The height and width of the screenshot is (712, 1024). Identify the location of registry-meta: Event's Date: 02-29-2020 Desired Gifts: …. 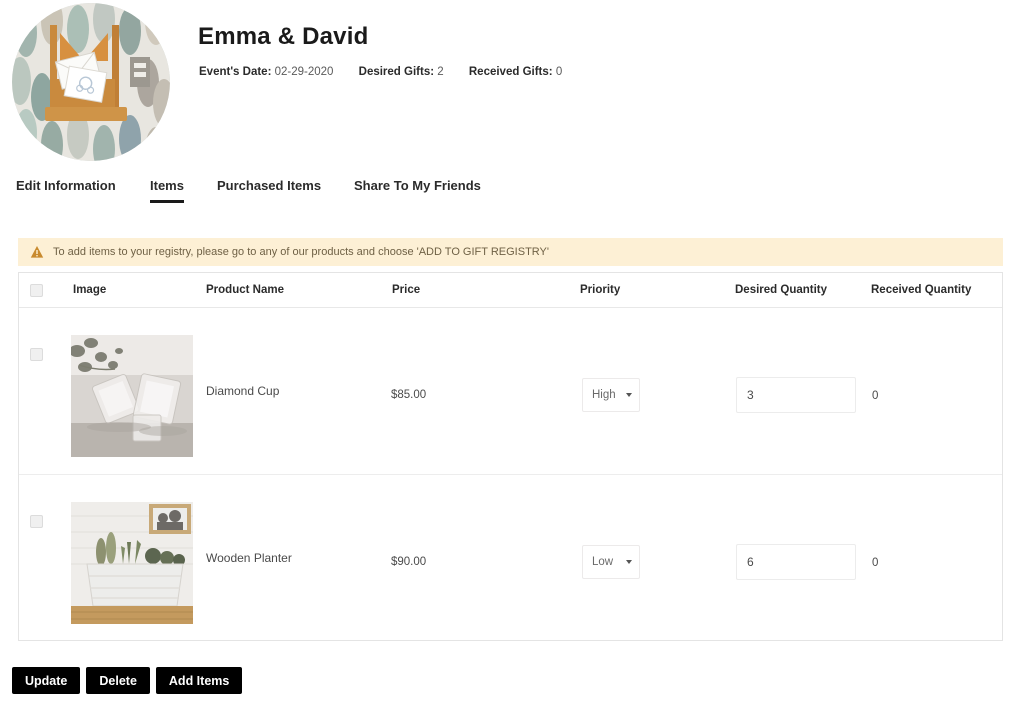
(391, 72).